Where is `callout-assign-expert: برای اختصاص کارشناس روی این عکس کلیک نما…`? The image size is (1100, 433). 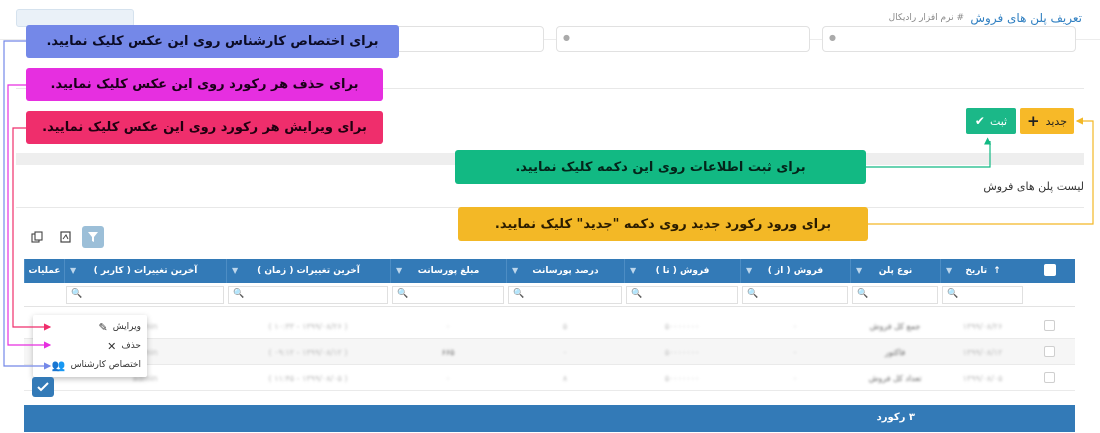
callout-assign-expert: برای اختصاص کارشناس روی این عکس کلیک نما… is located at coordinates (212, 41).